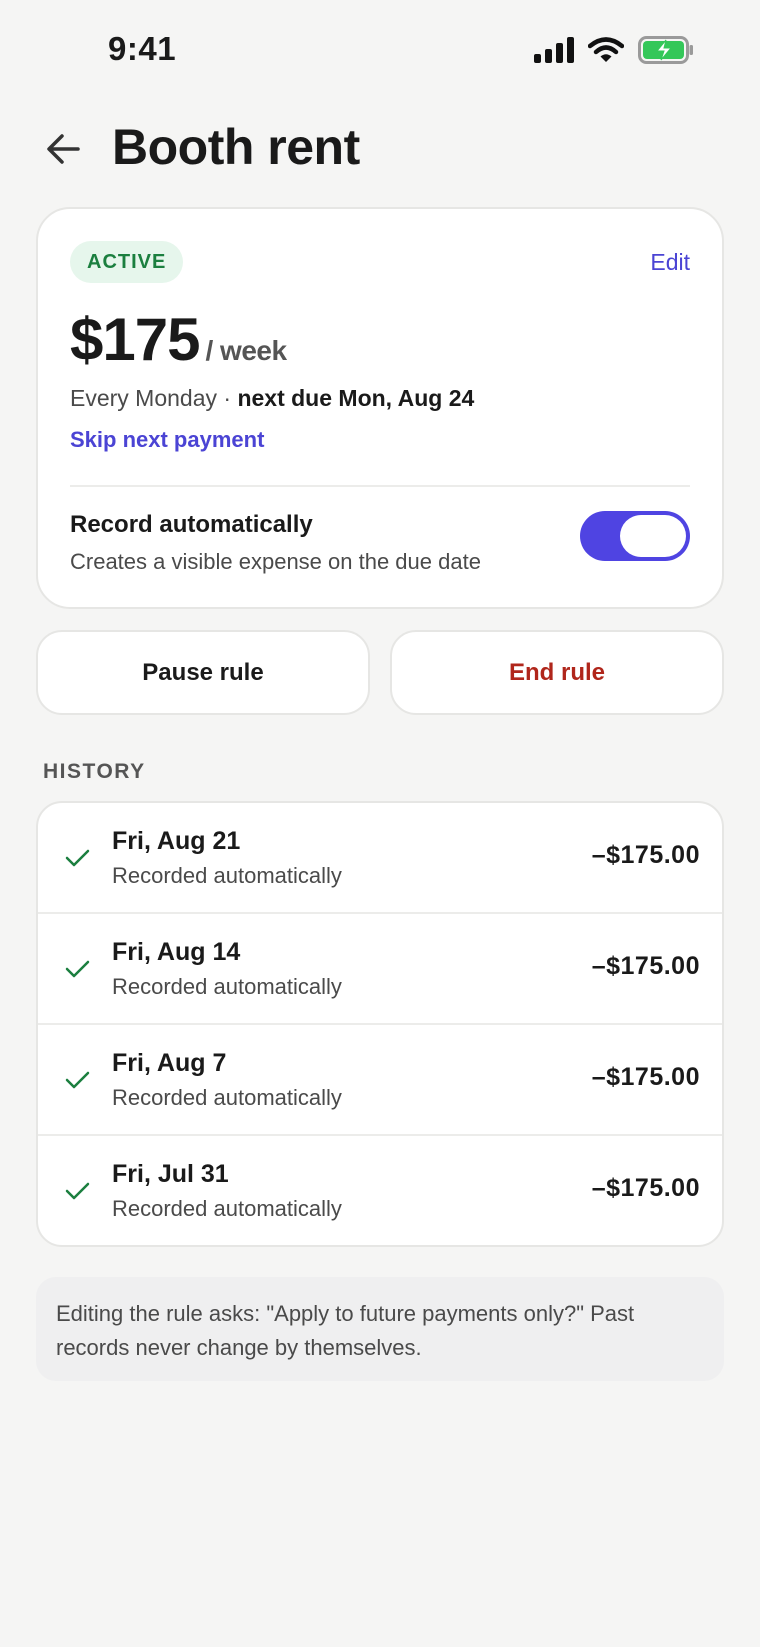  Describe the element at coordinates (154, 398) in the screenshot. I see `schedule-frequency: Every Monday ·` at that location.